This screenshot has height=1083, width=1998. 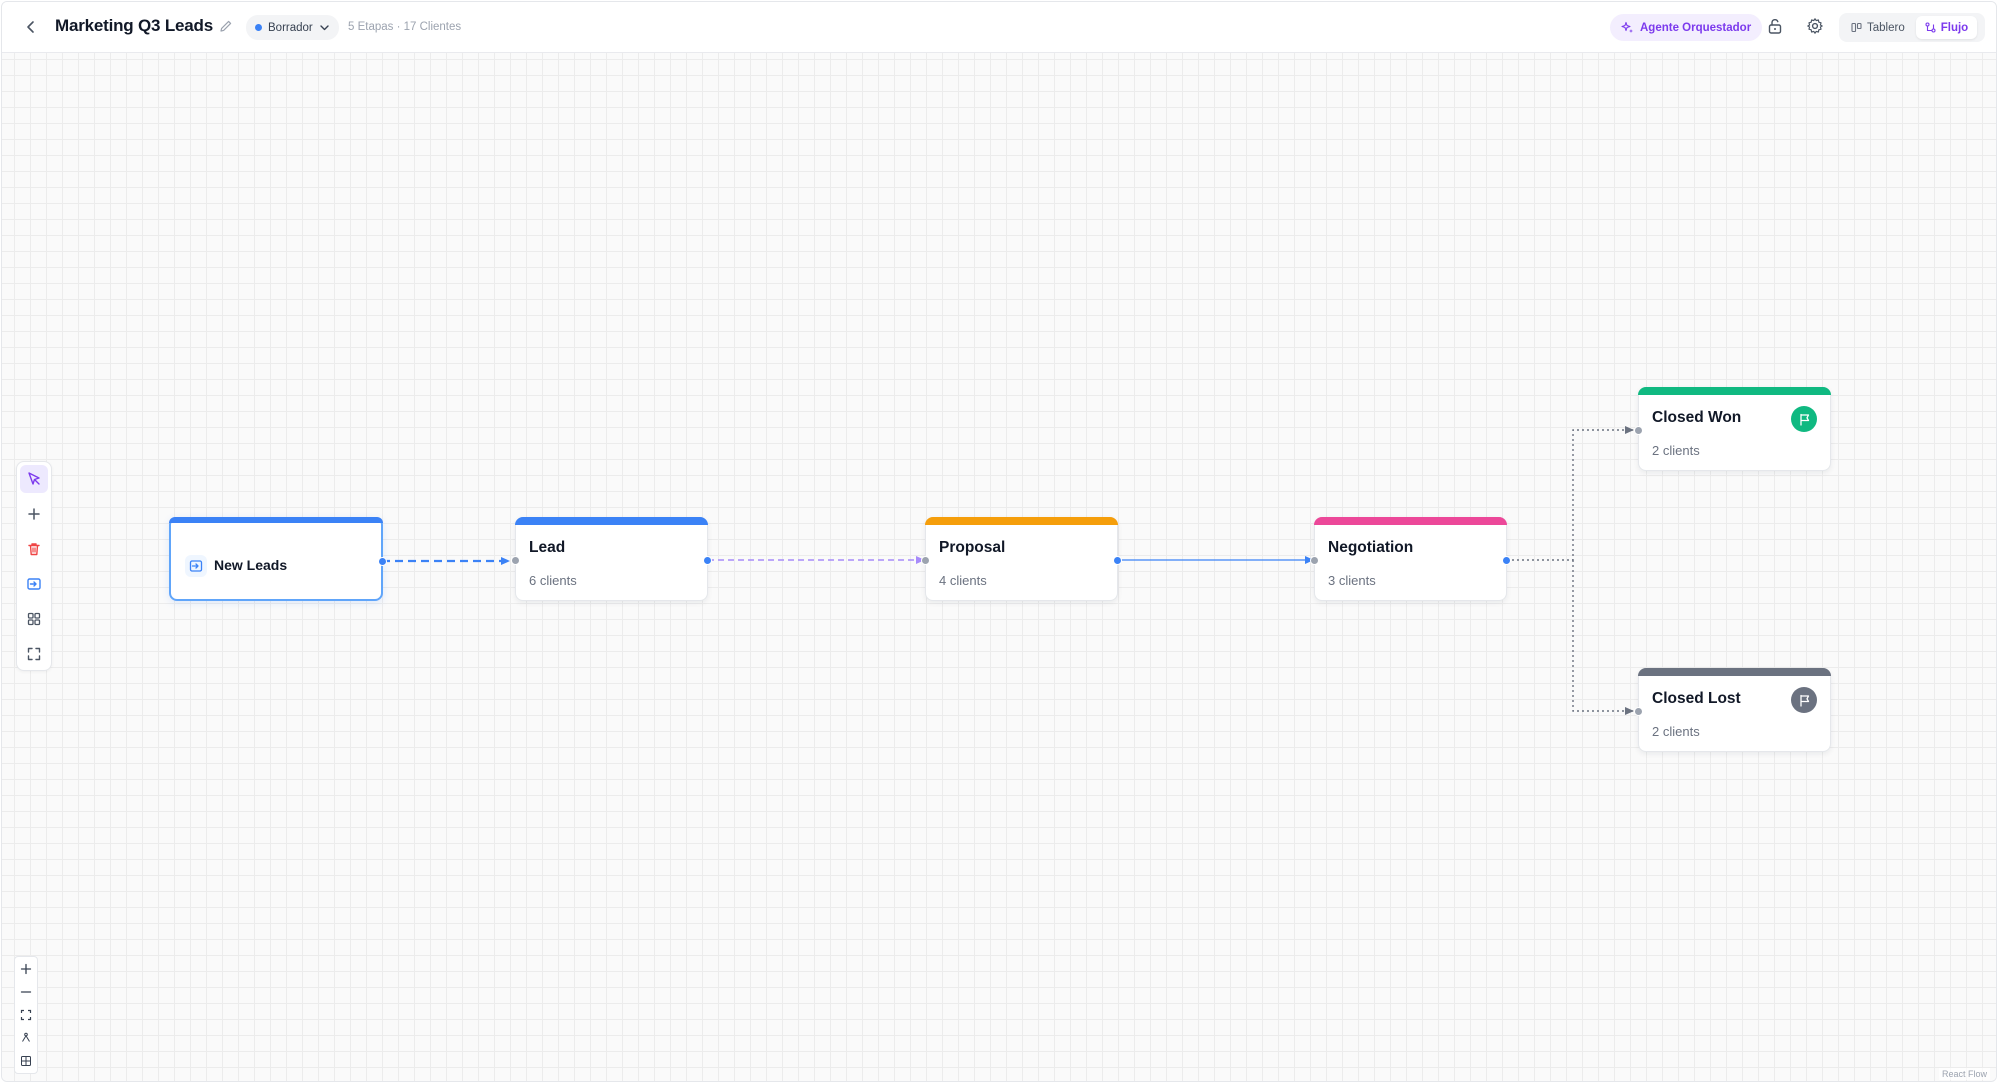 What do you see at coordinates (1570, 493) in the screenshot?
I see `edge-negotiation-to-closed-won` at bounding box center [1570, 493].